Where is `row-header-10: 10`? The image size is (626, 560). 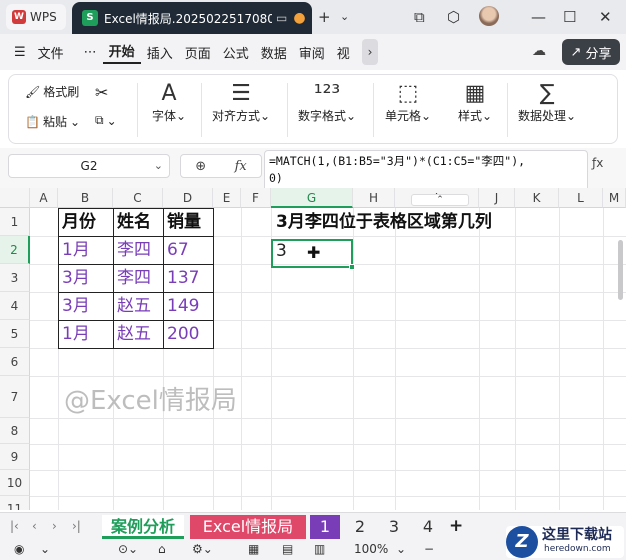 row-header-10: 10 is located at coordinates (15, 483).